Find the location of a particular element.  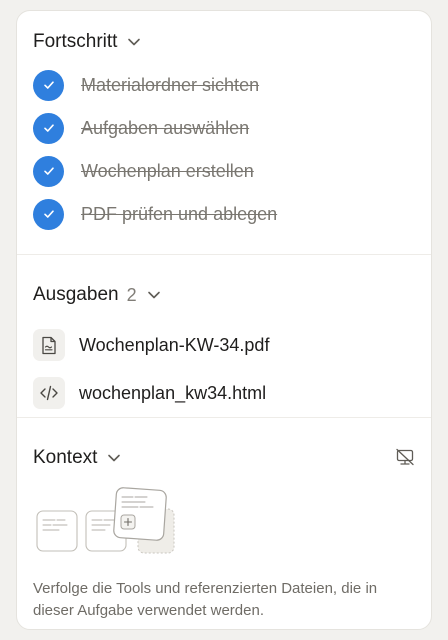

output-file-item: Wochenplan-KW-34.pdf is located at coordinates (151, 345).